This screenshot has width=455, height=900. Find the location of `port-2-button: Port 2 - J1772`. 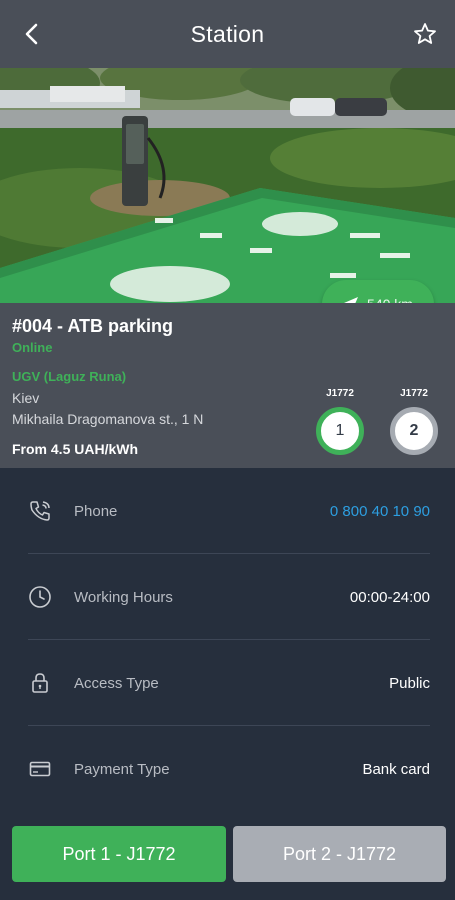

port-2-button: Port 2 - J1772 is located at coordinates (339, 854).